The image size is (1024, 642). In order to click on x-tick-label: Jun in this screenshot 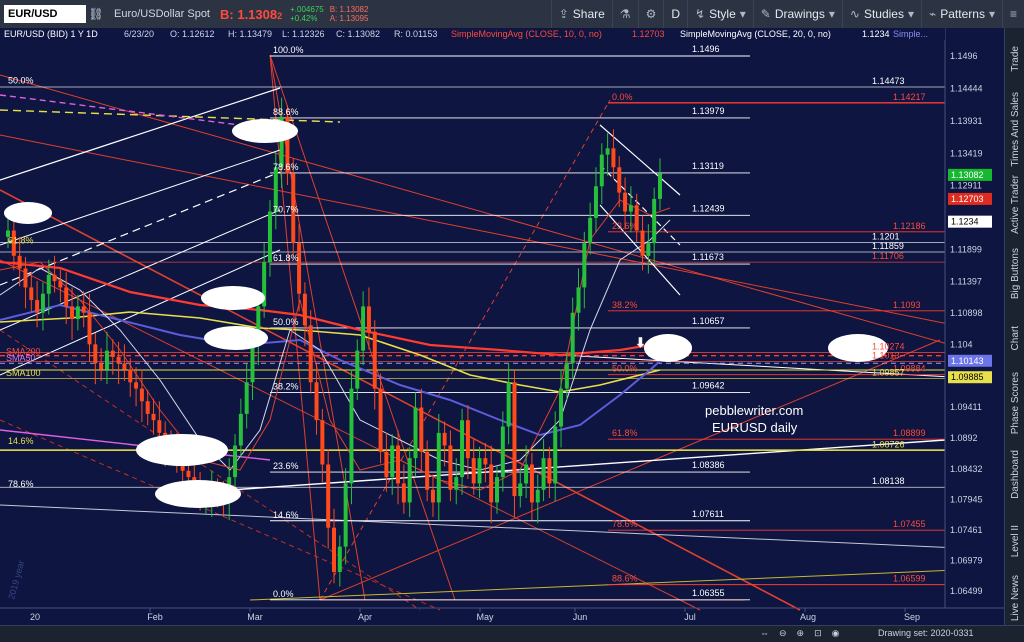, I will do `click(580, 617)`.